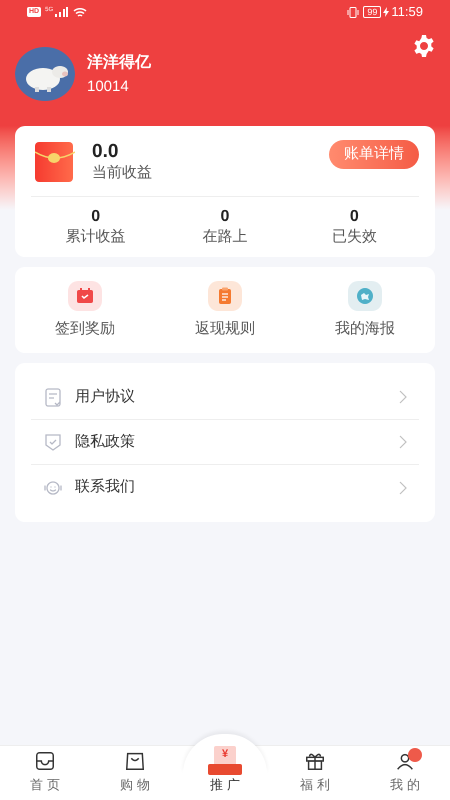 The image size is (450, 800). What do you see at coordinates (96, 237) in the screenshot?
I see `stat-label: 累计收益` at bounding box center [96, 237].